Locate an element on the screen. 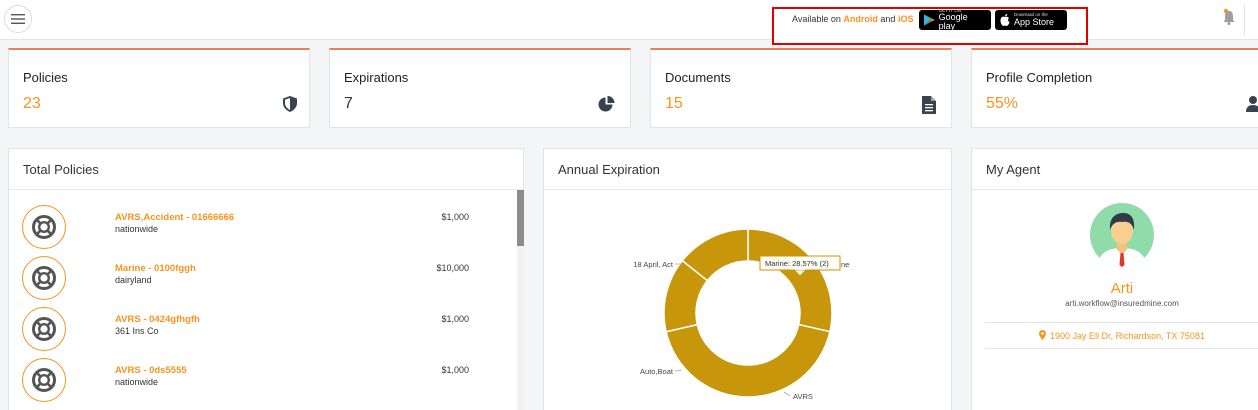 This screenshot has width=1258, height=410. app-store-big-text: App Store is located at coordinates (1034, 21).